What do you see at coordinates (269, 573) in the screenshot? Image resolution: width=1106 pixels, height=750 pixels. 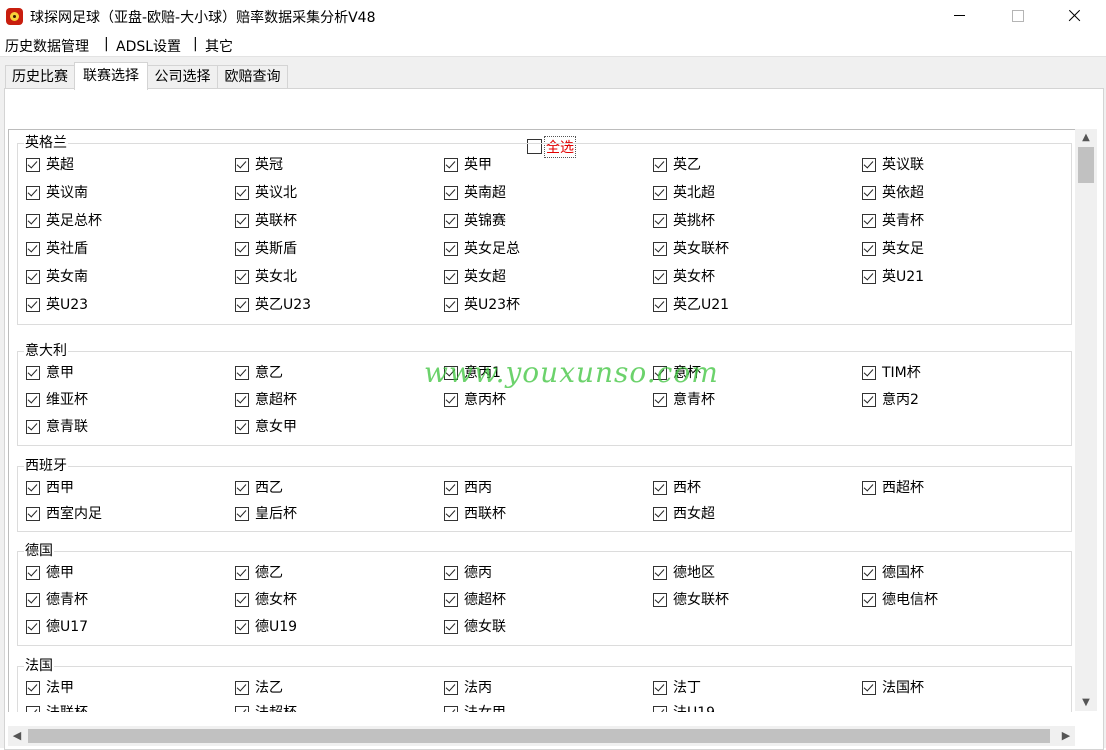 I see `league-label: 德乙` at bounding box center [269, 573].